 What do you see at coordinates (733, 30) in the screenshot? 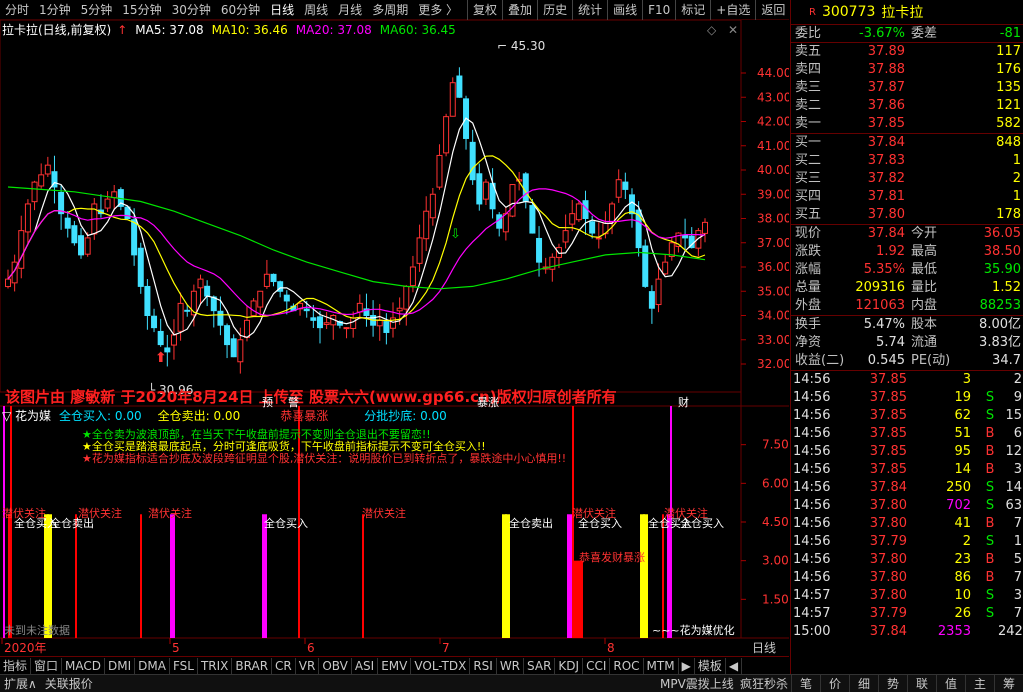
I see `close-icon: ✕` at bounding box center [733, 30].